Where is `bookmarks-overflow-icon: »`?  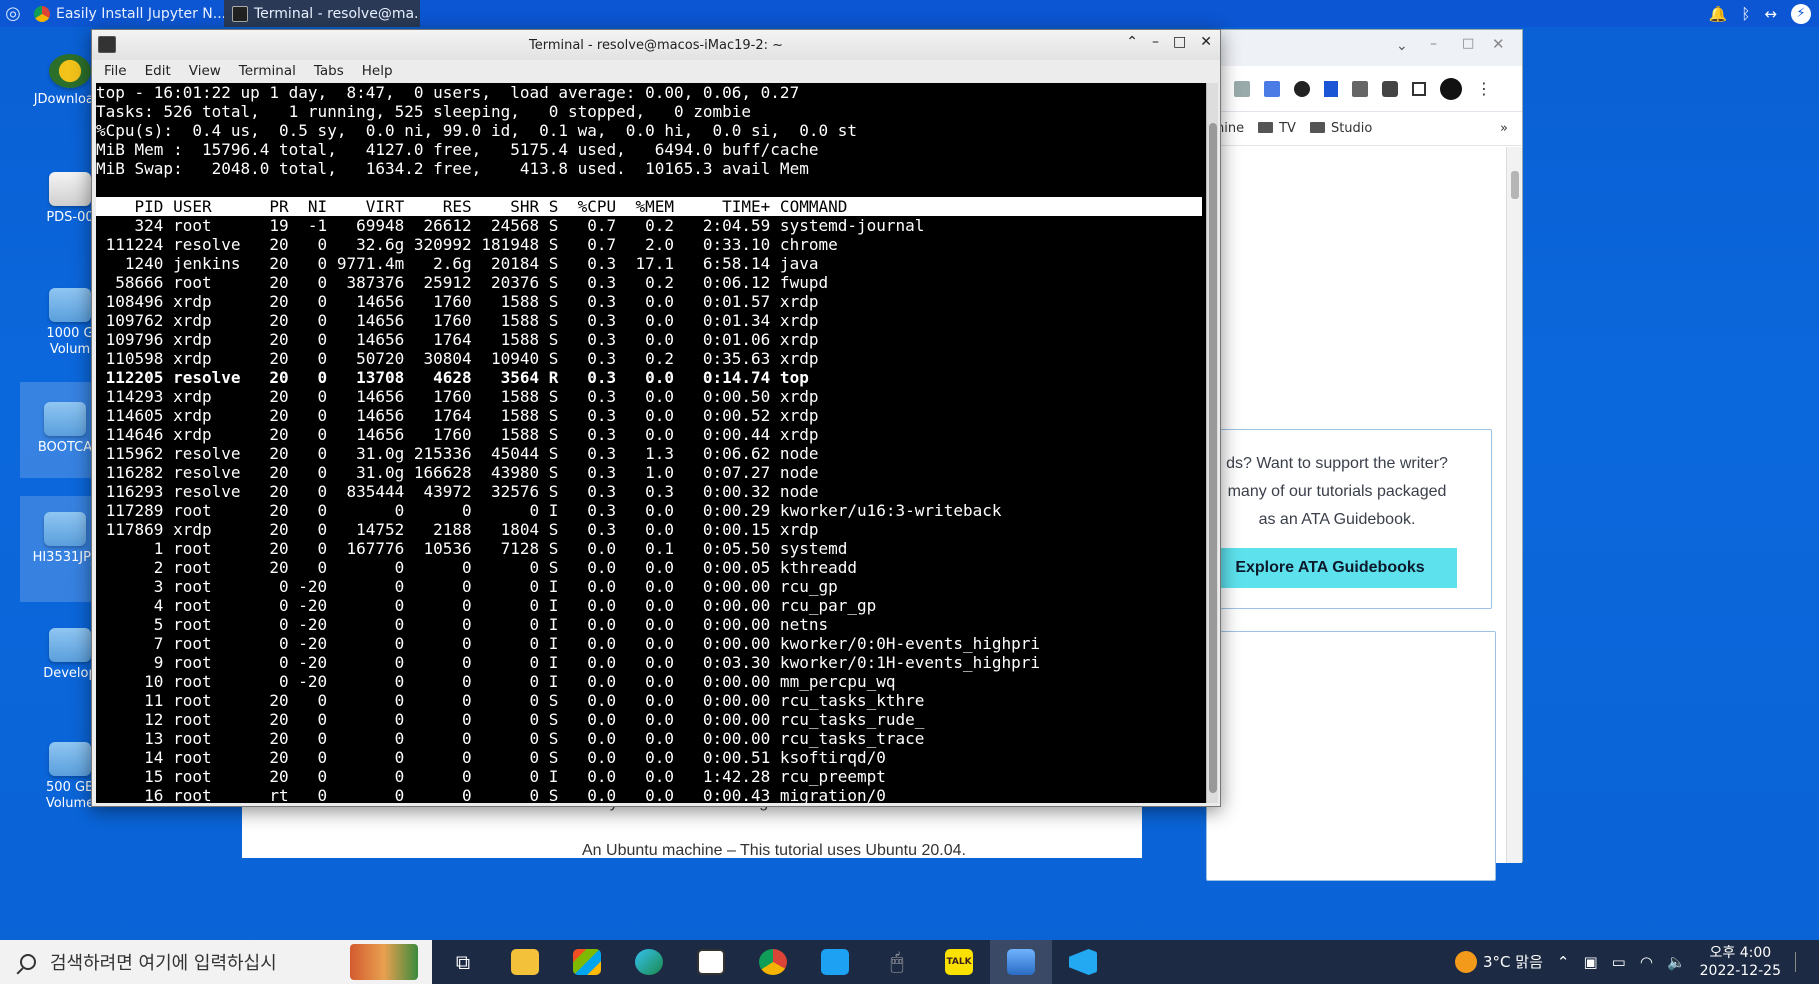 bookmarks-overflow-icon: » is located at coordinates (1504, 128).